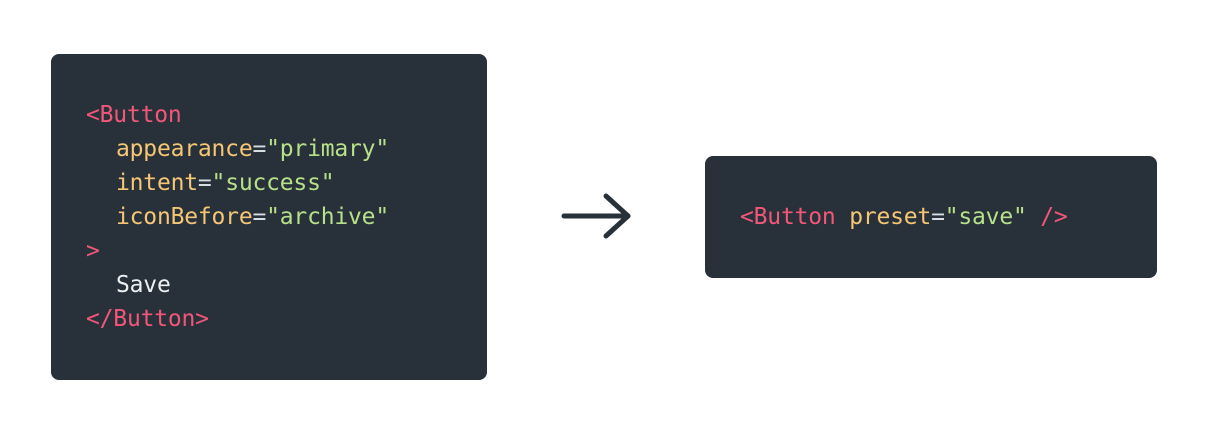  What do you see at coordinates (286, 285) in the screenshot?
I see `code-line-children-text: Save` at bounding box center [286, 285].